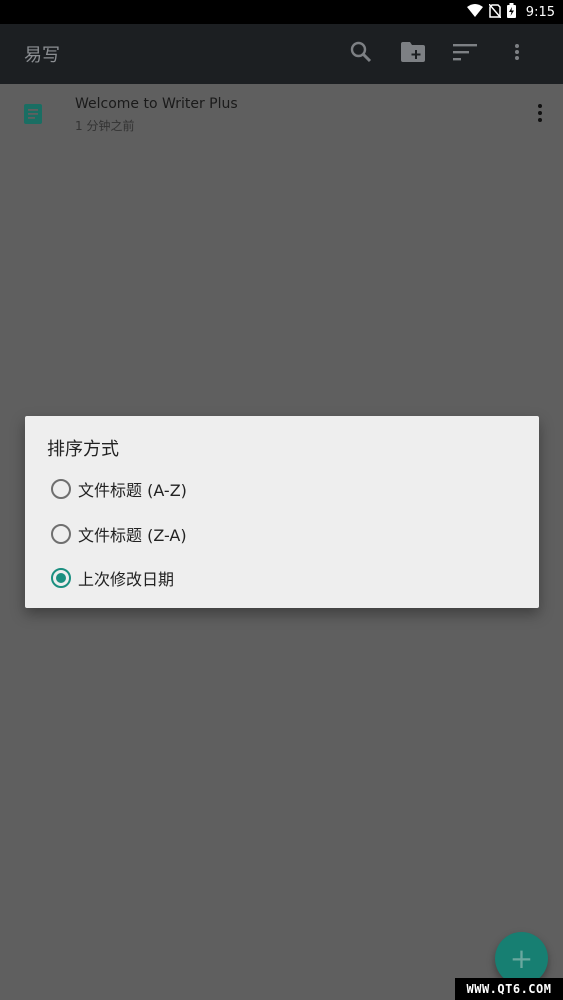 The width and height of the screenshot is (563, 1000). Describe the element at coordinates (83, 449) in the screenshot. I see `dialog-title: 排序方式` at that location.